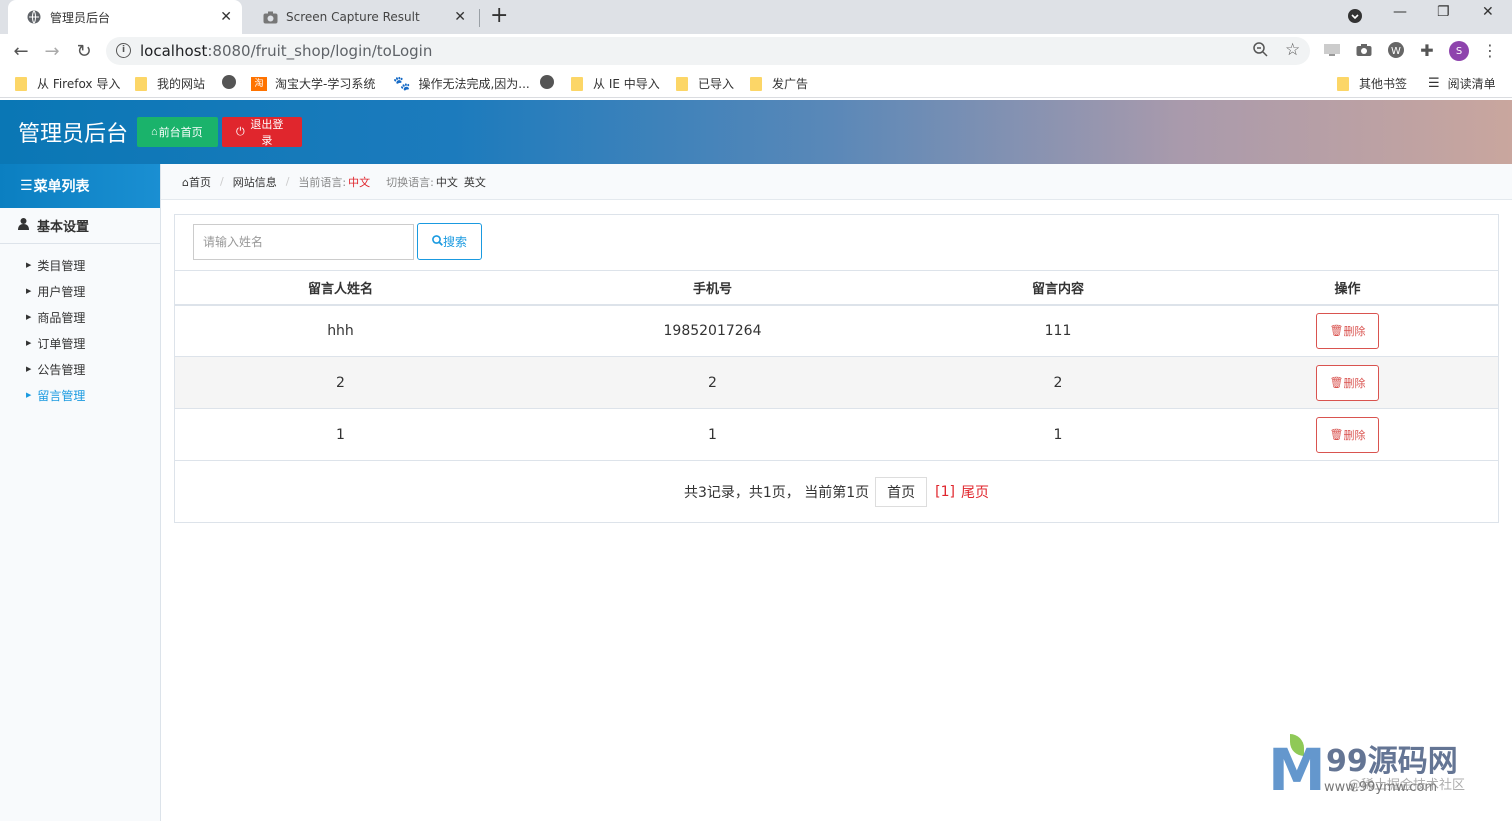  I want to click on tab-search-icon, so click(1355, 18).